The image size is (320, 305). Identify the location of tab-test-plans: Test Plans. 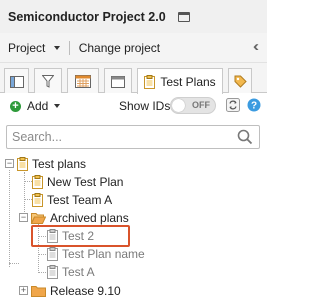
(180, 81).